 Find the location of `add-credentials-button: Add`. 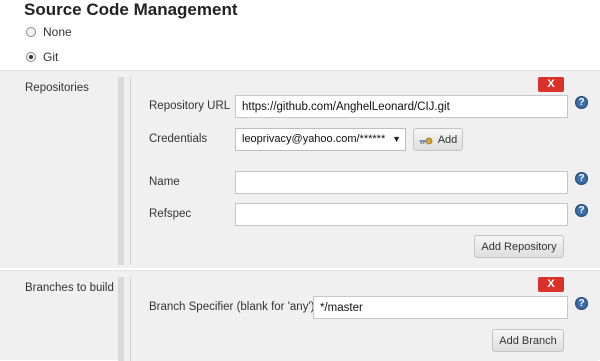

add-credentials-button: Add is located at coordinates (438, 139).